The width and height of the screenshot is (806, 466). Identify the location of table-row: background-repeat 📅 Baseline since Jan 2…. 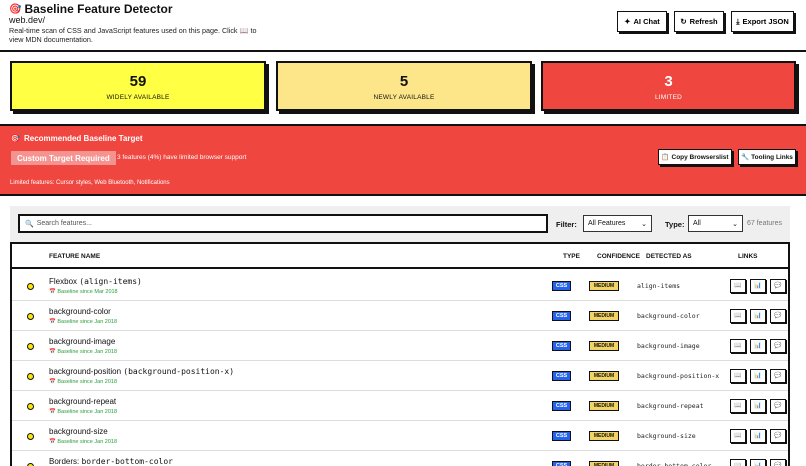
(400, 406).